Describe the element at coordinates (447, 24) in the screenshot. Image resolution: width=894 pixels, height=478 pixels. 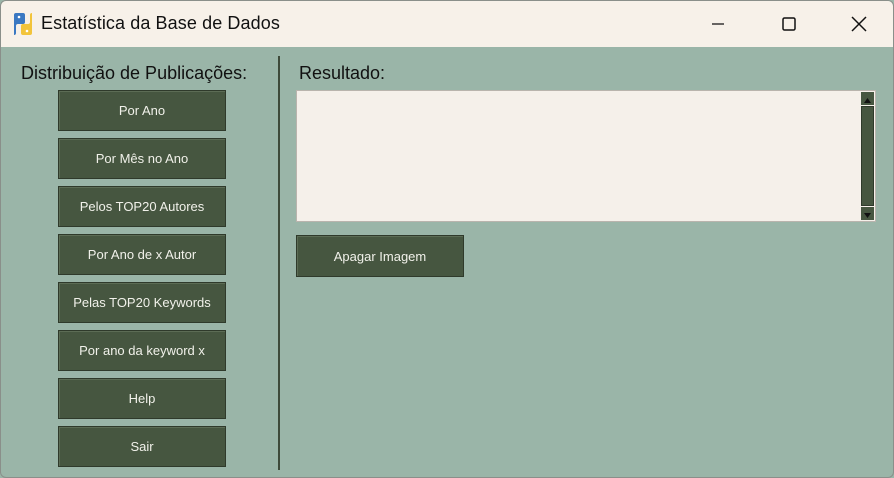
I see `title-bar: Estatística da Base de Dados` at that location.